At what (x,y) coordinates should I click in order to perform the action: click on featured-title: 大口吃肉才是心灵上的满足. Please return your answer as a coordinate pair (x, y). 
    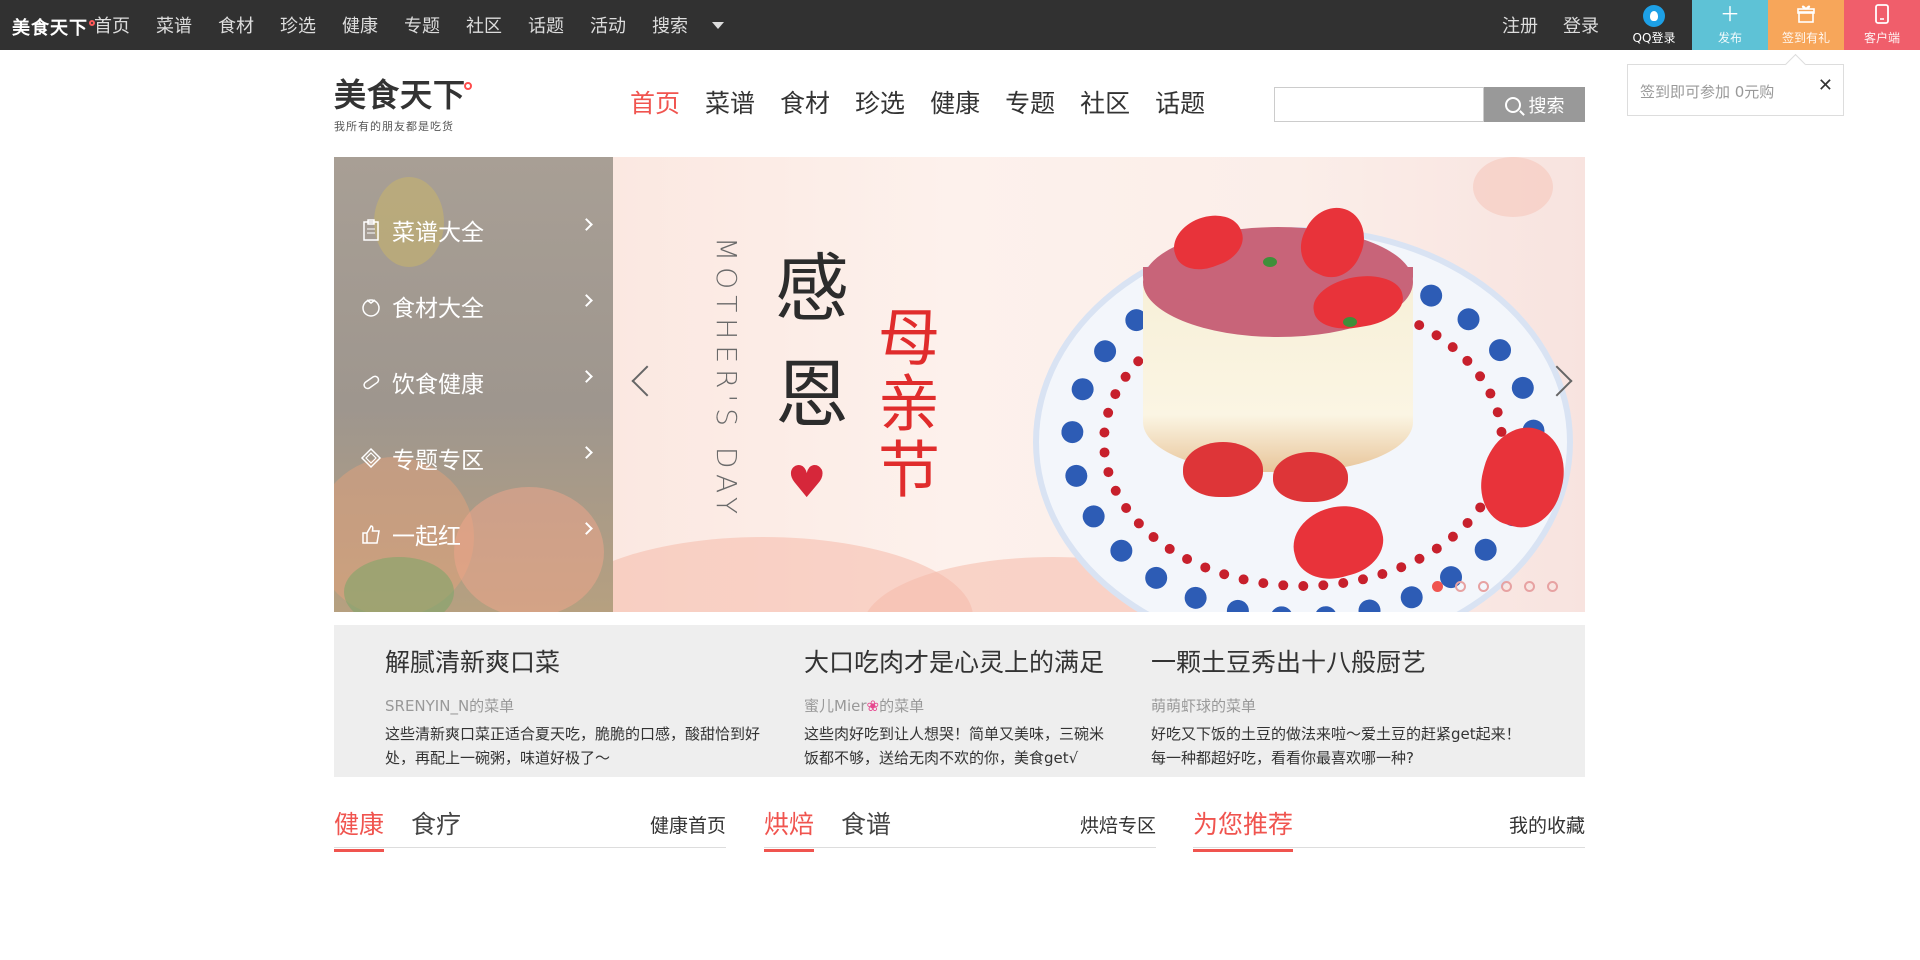
    Looking at the image, I should click on (954, 661).